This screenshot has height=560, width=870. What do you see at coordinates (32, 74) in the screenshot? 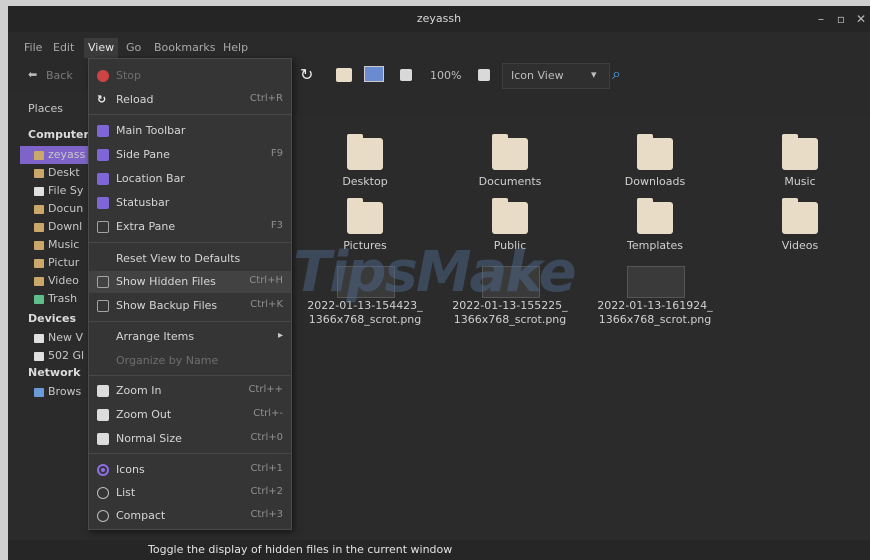
I see `back-arrow-icon: ⬅` at bounding box center [32, 74].